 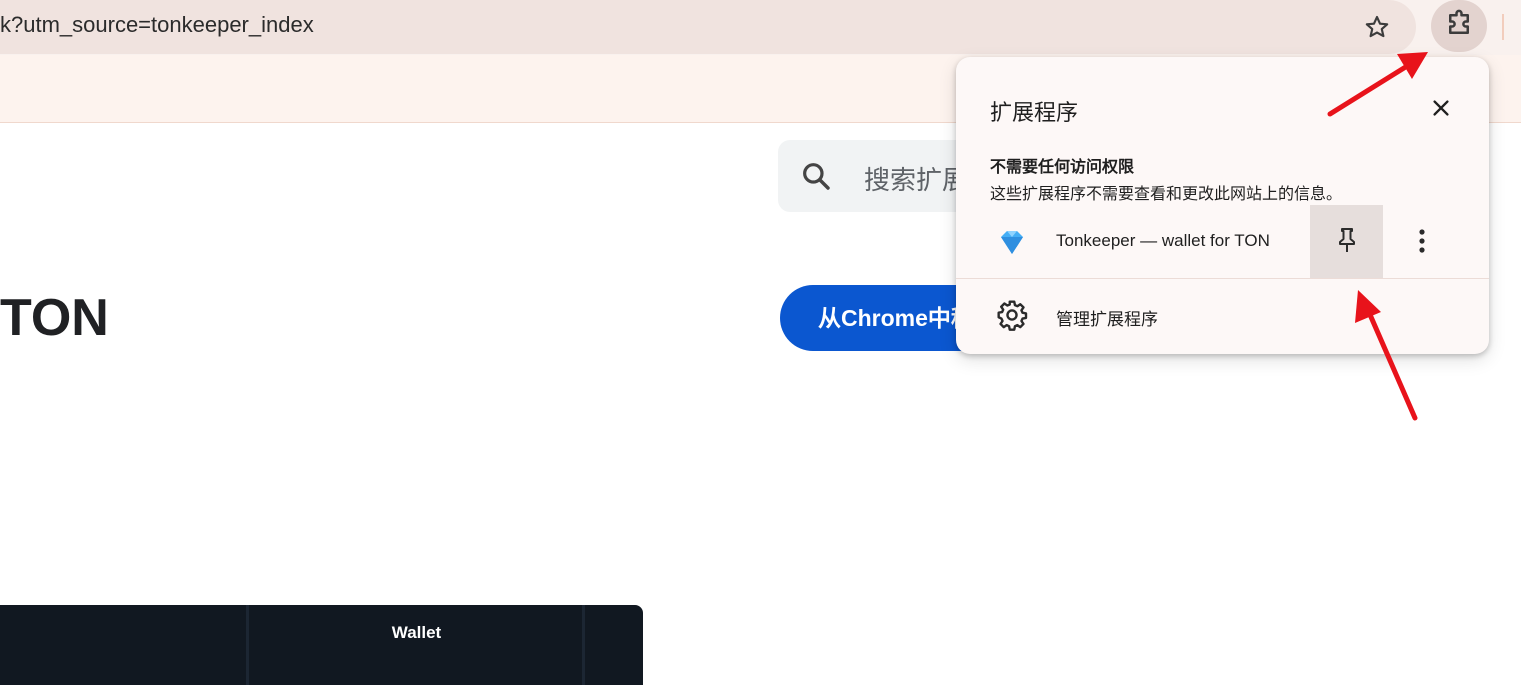 What do you see at coordinates (816, 178) in the screenshot?
I see `search-icon` at bounding box center [816, 178].